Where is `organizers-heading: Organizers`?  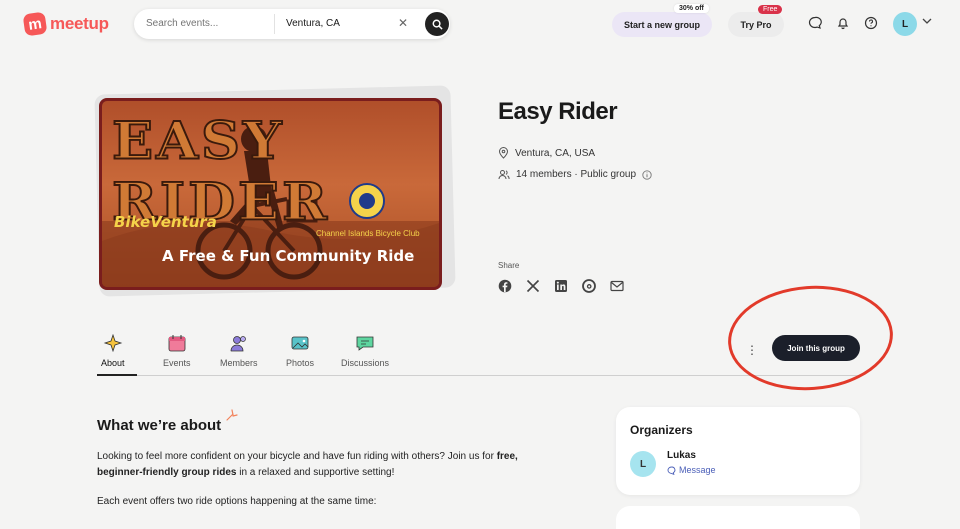 organizers-heading: Organizers is located at coordinates (661, 430).